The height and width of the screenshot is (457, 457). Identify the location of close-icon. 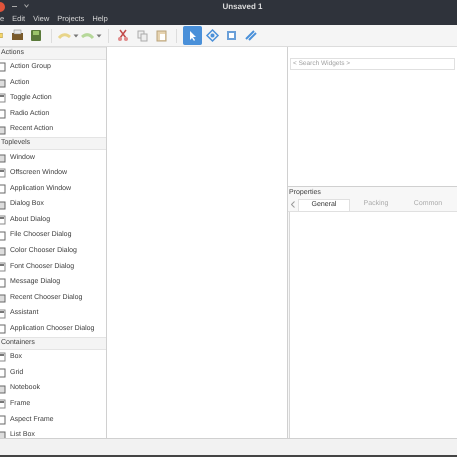
(2, 7).